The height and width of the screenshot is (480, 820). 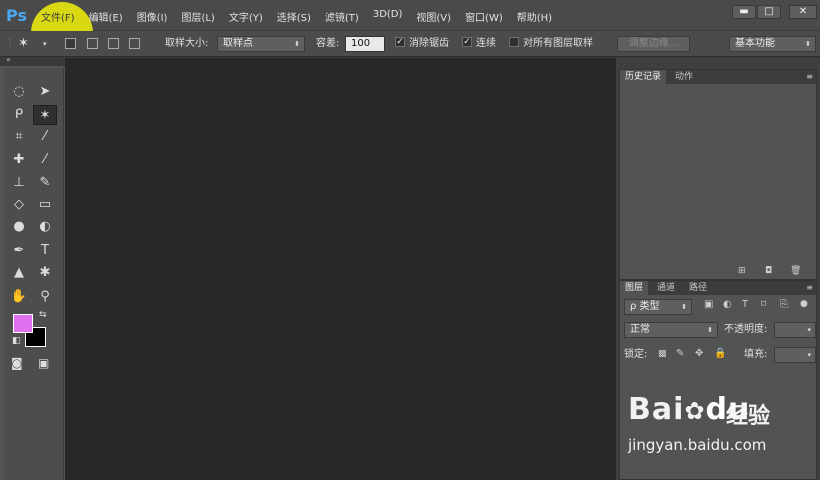 I want to click on history-brush-tool: ✎, so click(x=45, y=183).